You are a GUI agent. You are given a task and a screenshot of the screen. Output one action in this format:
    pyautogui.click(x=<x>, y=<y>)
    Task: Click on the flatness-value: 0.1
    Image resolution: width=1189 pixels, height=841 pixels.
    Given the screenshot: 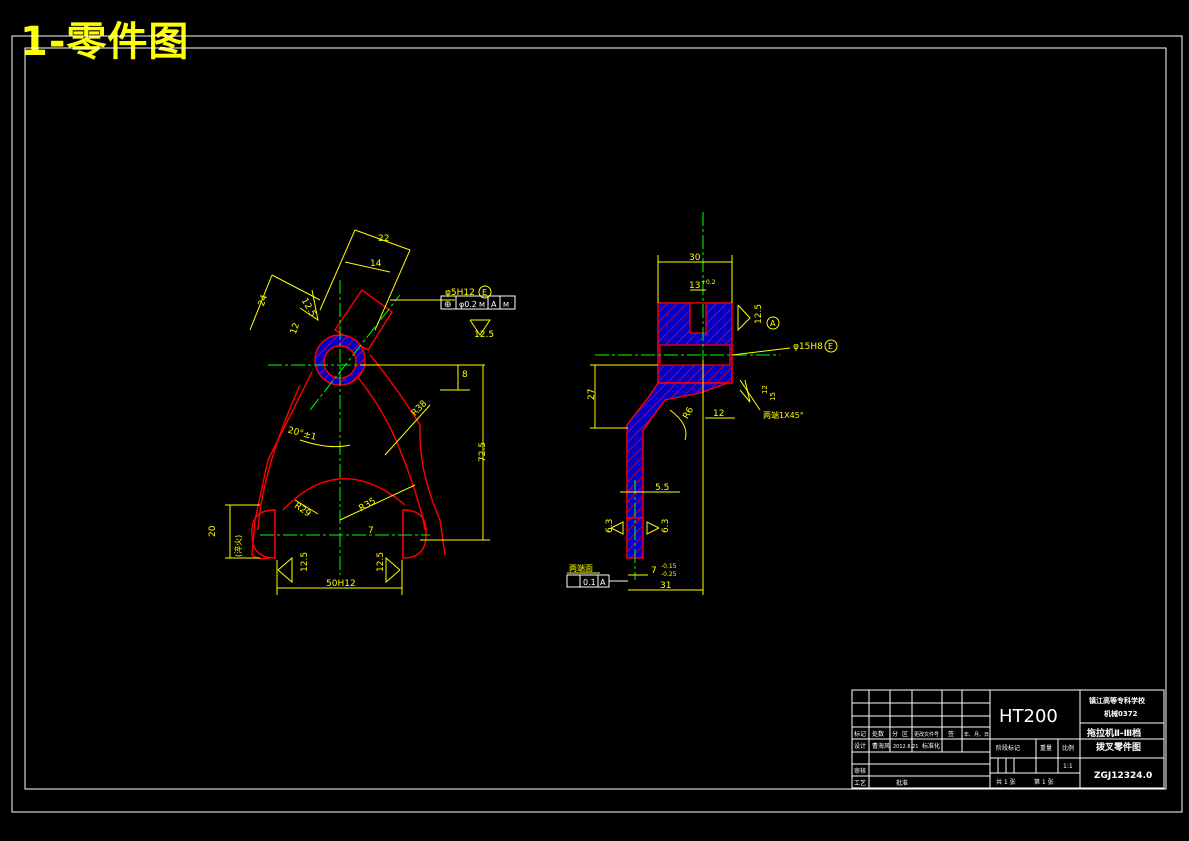 What is the action you would take?
    pyautogui.click(x=589, y=582)
    